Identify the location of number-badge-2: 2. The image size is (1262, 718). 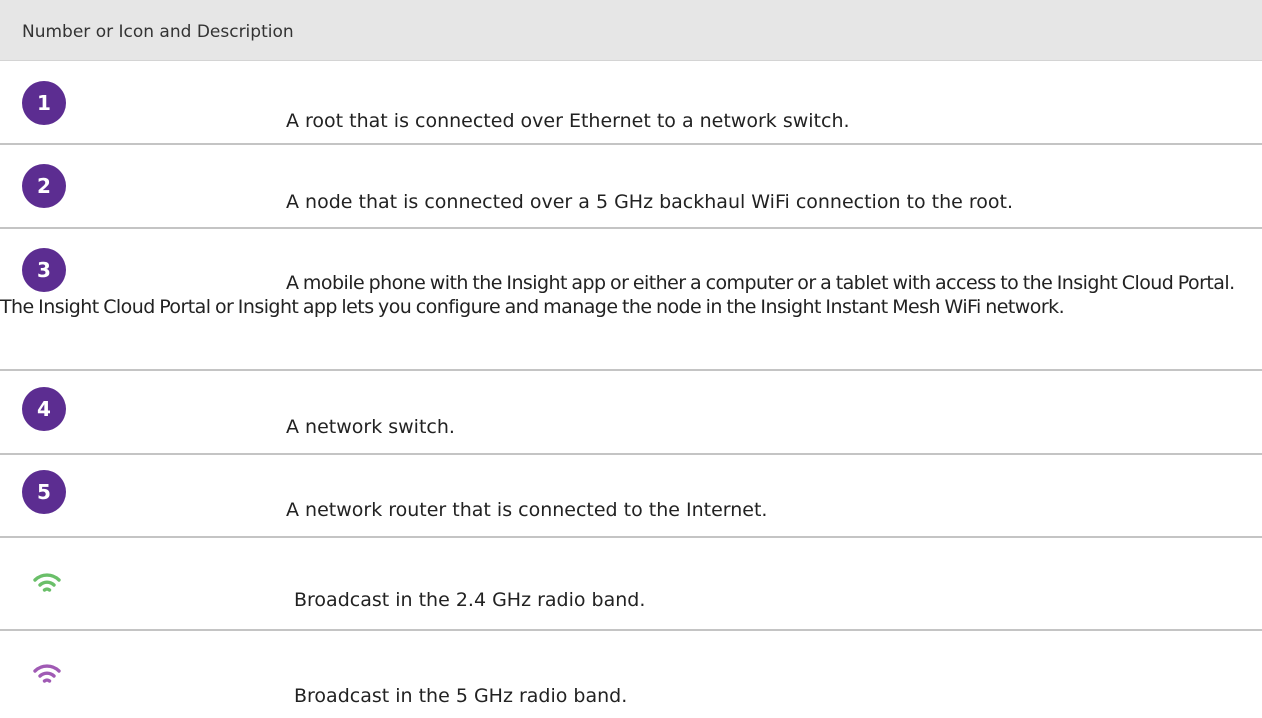
(44, 186).